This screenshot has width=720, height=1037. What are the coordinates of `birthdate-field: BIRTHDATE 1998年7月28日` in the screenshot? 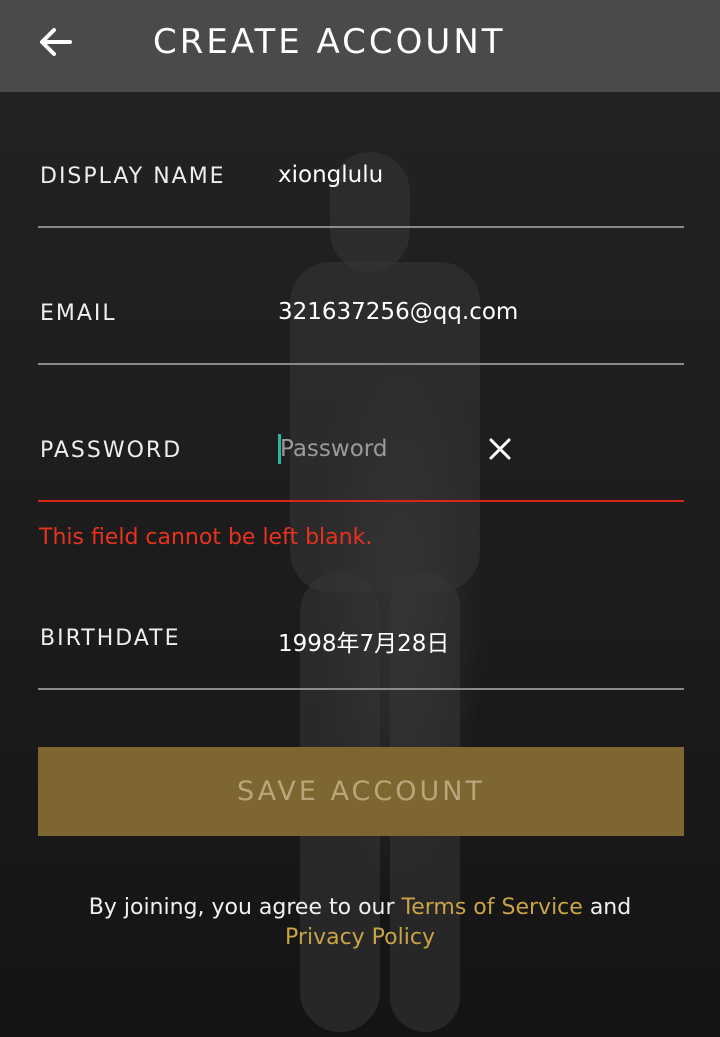 It's located at (361, 658).